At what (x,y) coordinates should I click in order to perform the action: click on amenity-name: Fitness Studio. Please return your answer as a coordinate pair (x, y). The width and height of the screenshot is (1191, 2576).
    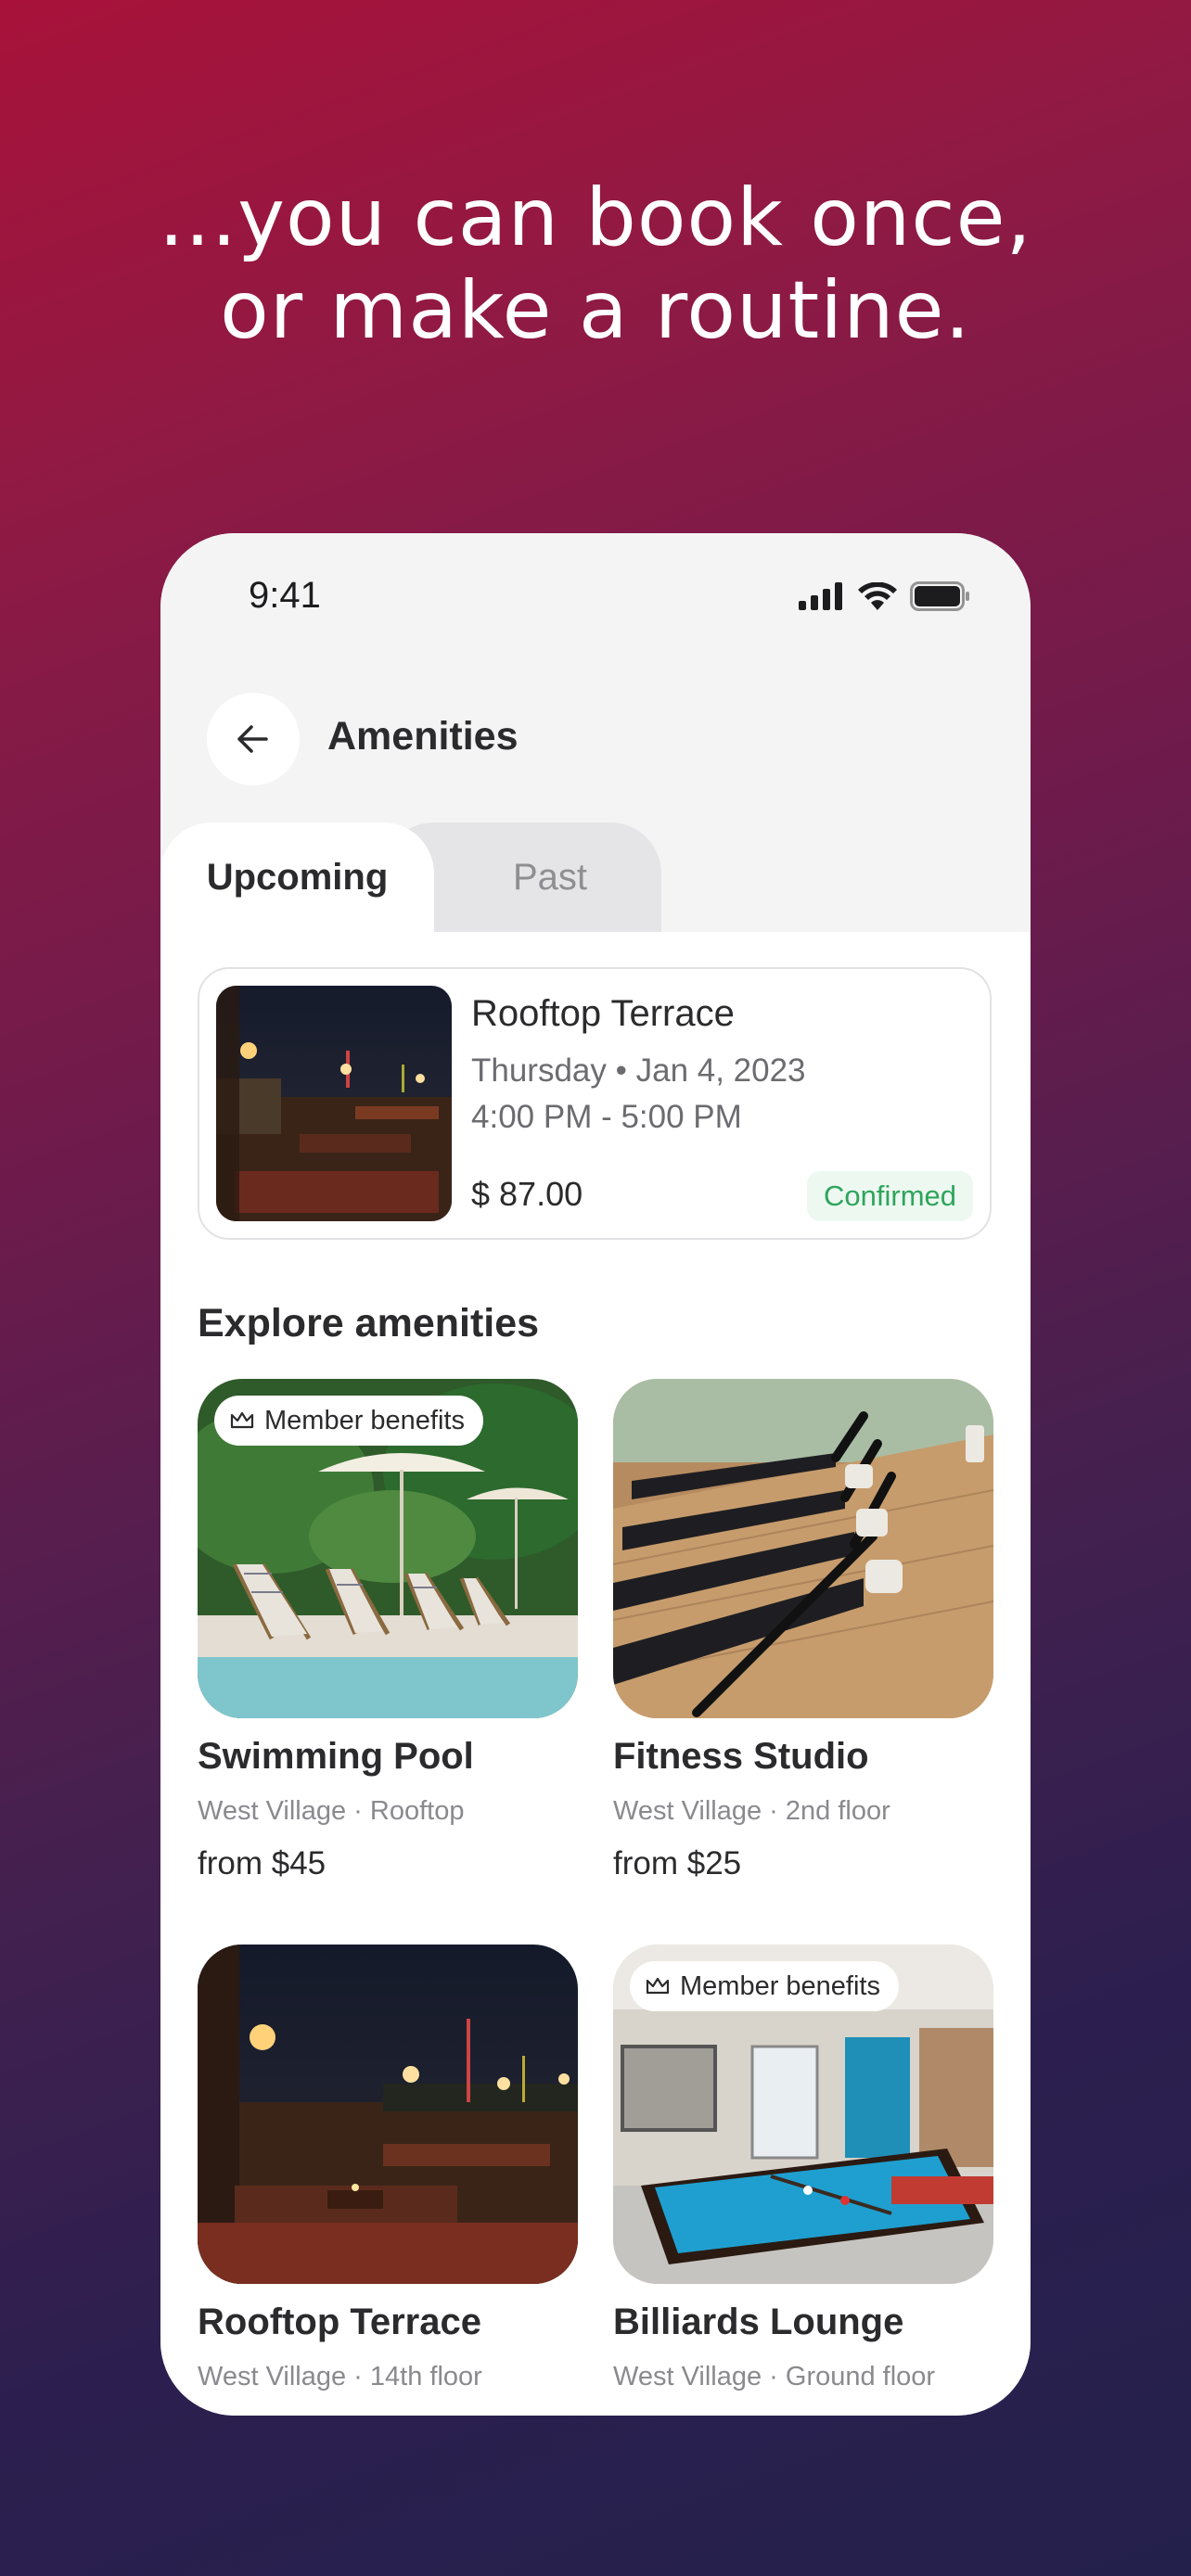
    Looking at the image, I should click on (741, 1756).